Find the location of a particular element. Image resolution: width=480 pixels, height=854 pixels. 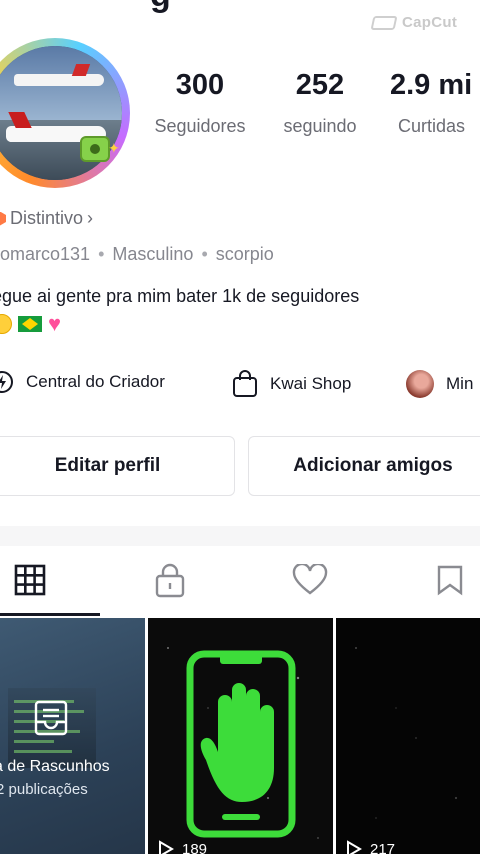

bookmark-icon is located at coordinates (450, 580).